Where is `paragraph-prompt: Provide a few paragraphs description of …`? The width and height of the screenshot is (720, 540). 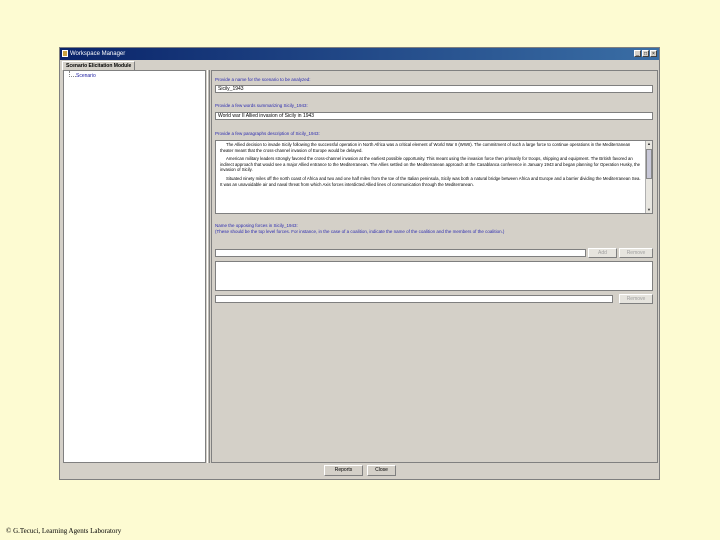 paragraph-prompt: Provide a few paragraphs description of … is located at coordinates (267, 133).